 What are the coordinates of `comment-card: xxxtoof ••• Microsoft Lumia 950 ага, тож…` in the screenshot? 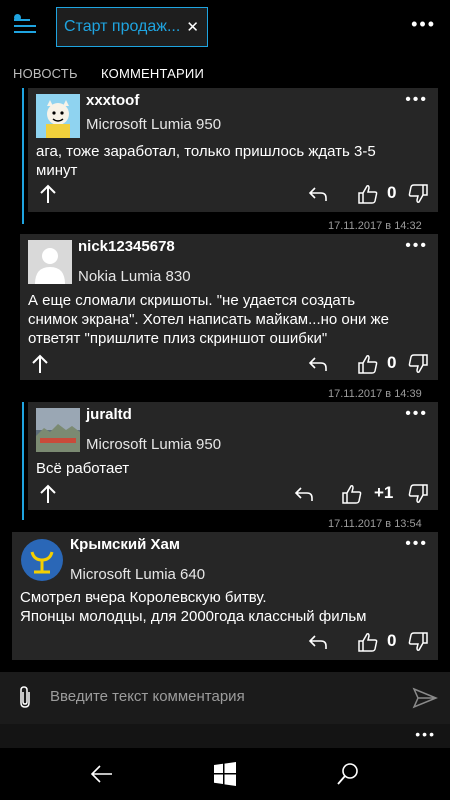 It's located at (233, 150).